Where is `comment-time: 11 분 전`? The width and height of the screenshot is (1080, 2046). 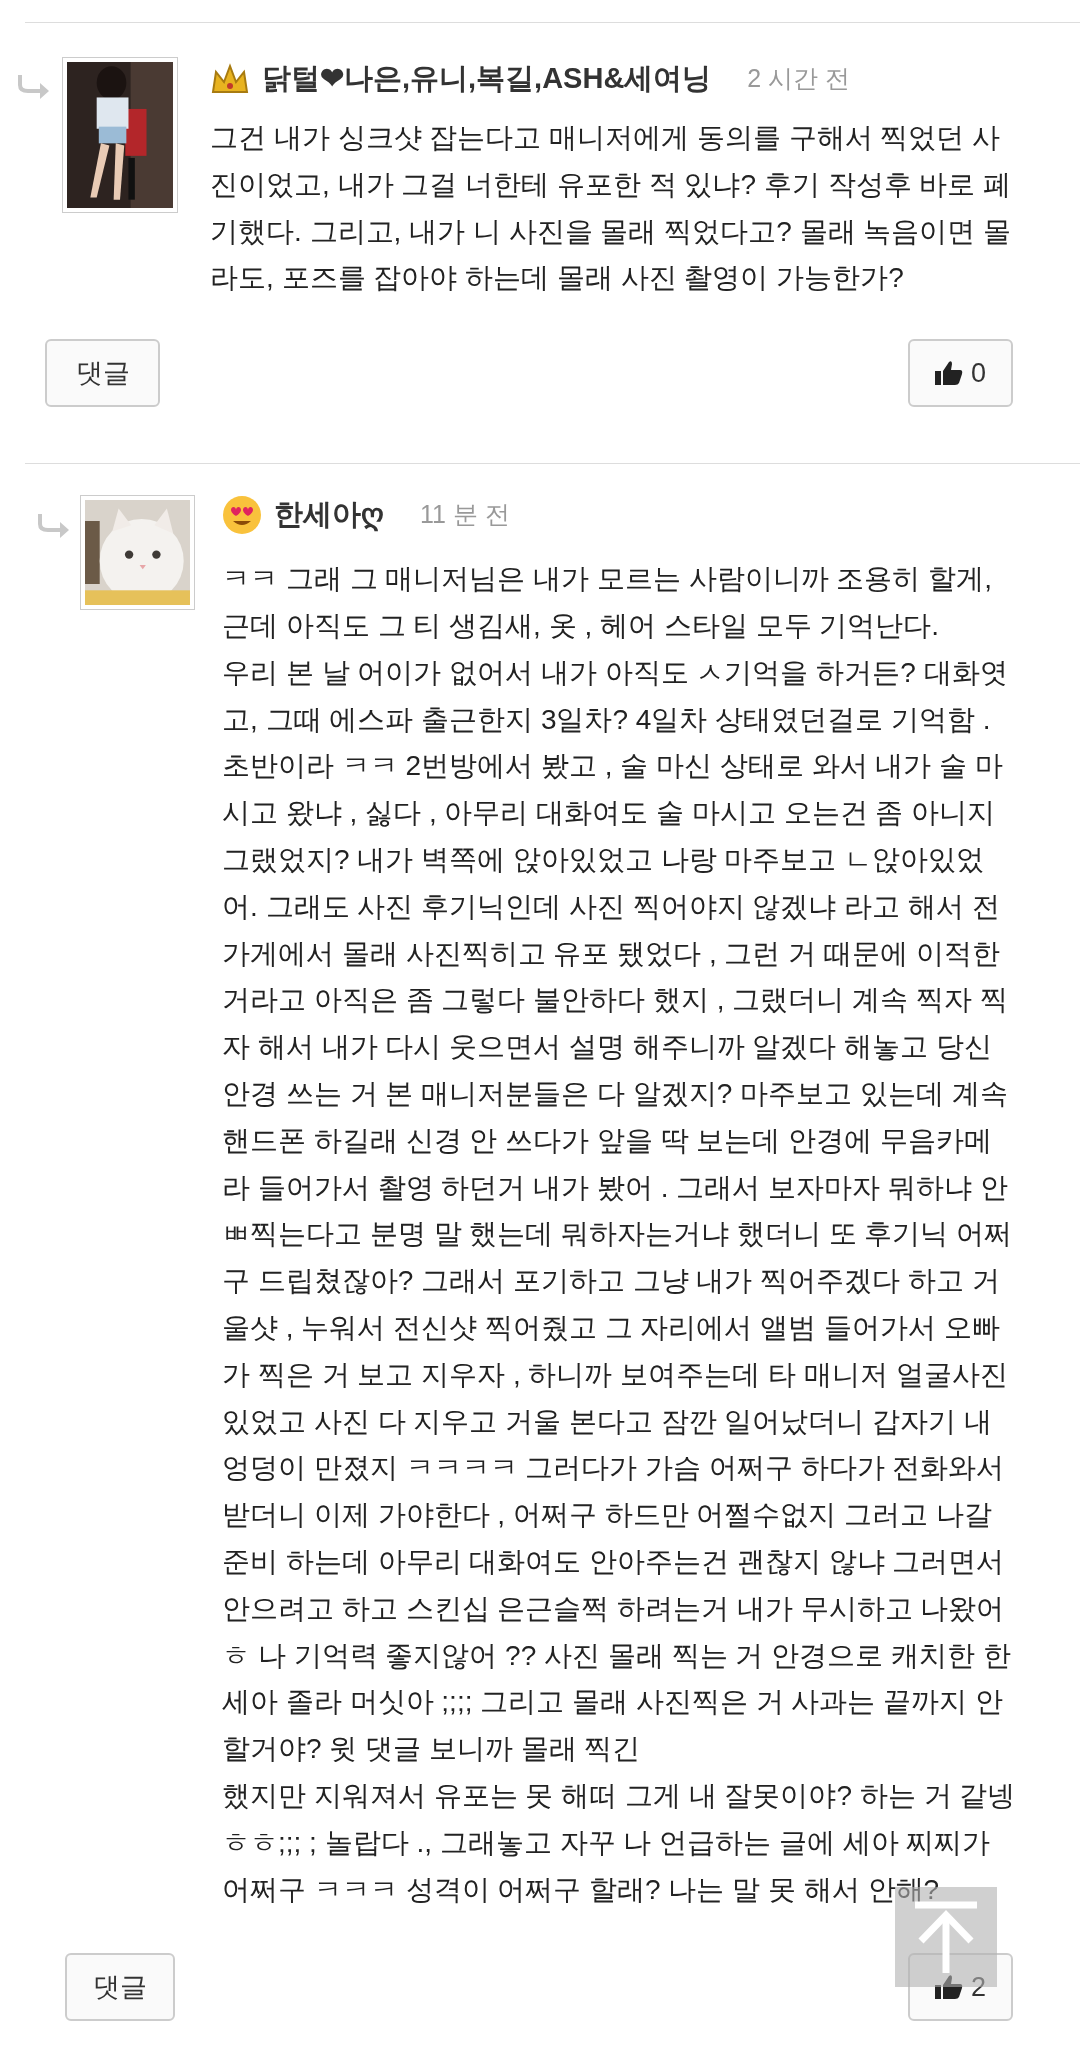
comment-time: 11 분 전 is located at coordinates (465, 515).